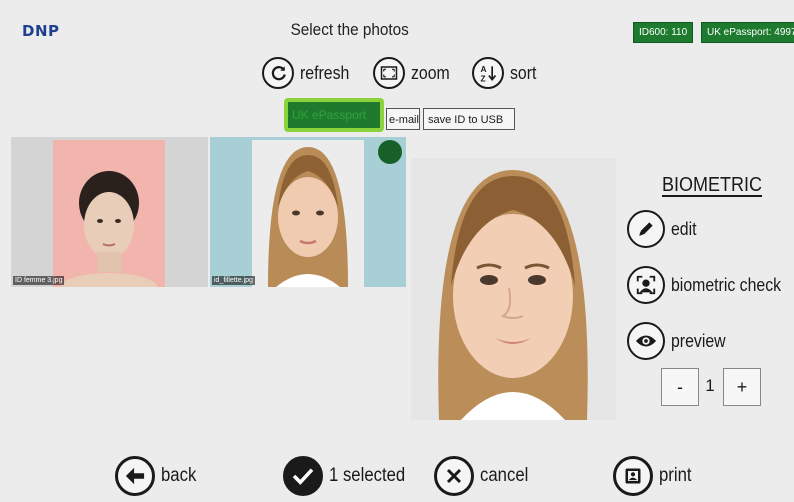  What do you see at coordinates (646, 341) in the screenshot?
I see `eye-icon` at bounding box center [646, 341].